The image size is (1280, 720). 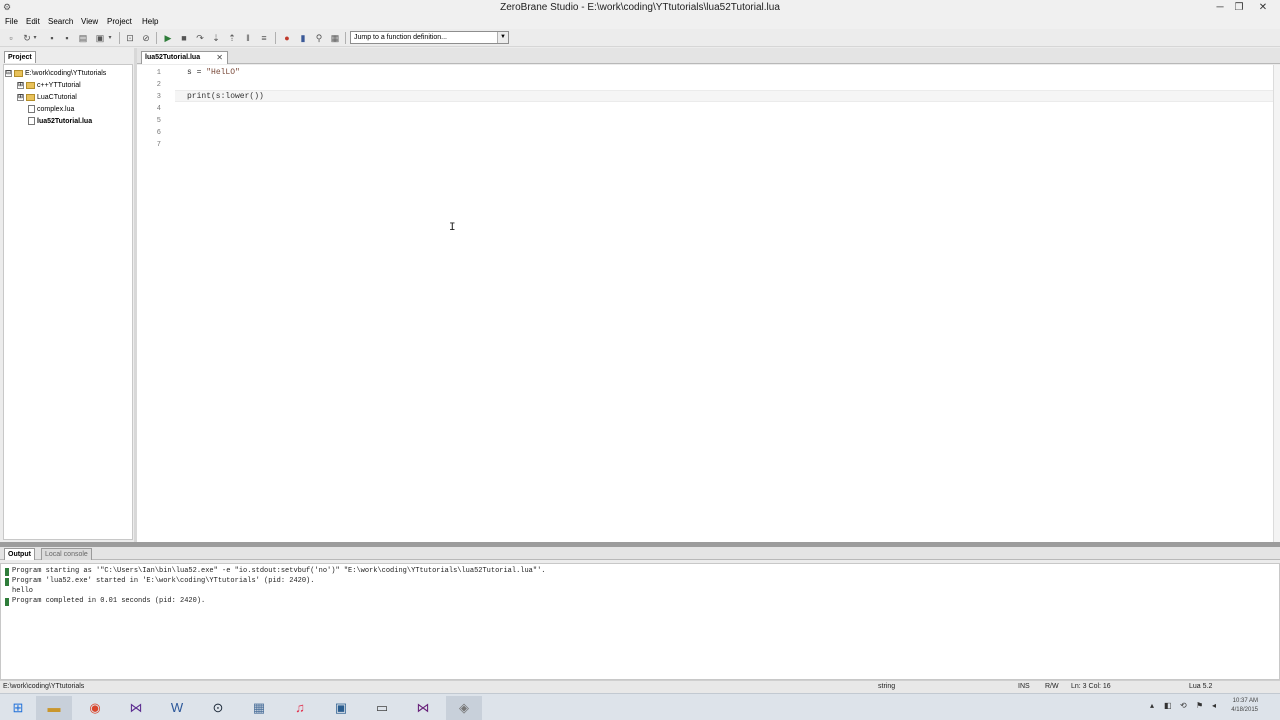 What do you see at coordinates (1244, 710) in the screenshot?
I see `clock-date: 4/18/2015` at bounding box center [1244, 710].